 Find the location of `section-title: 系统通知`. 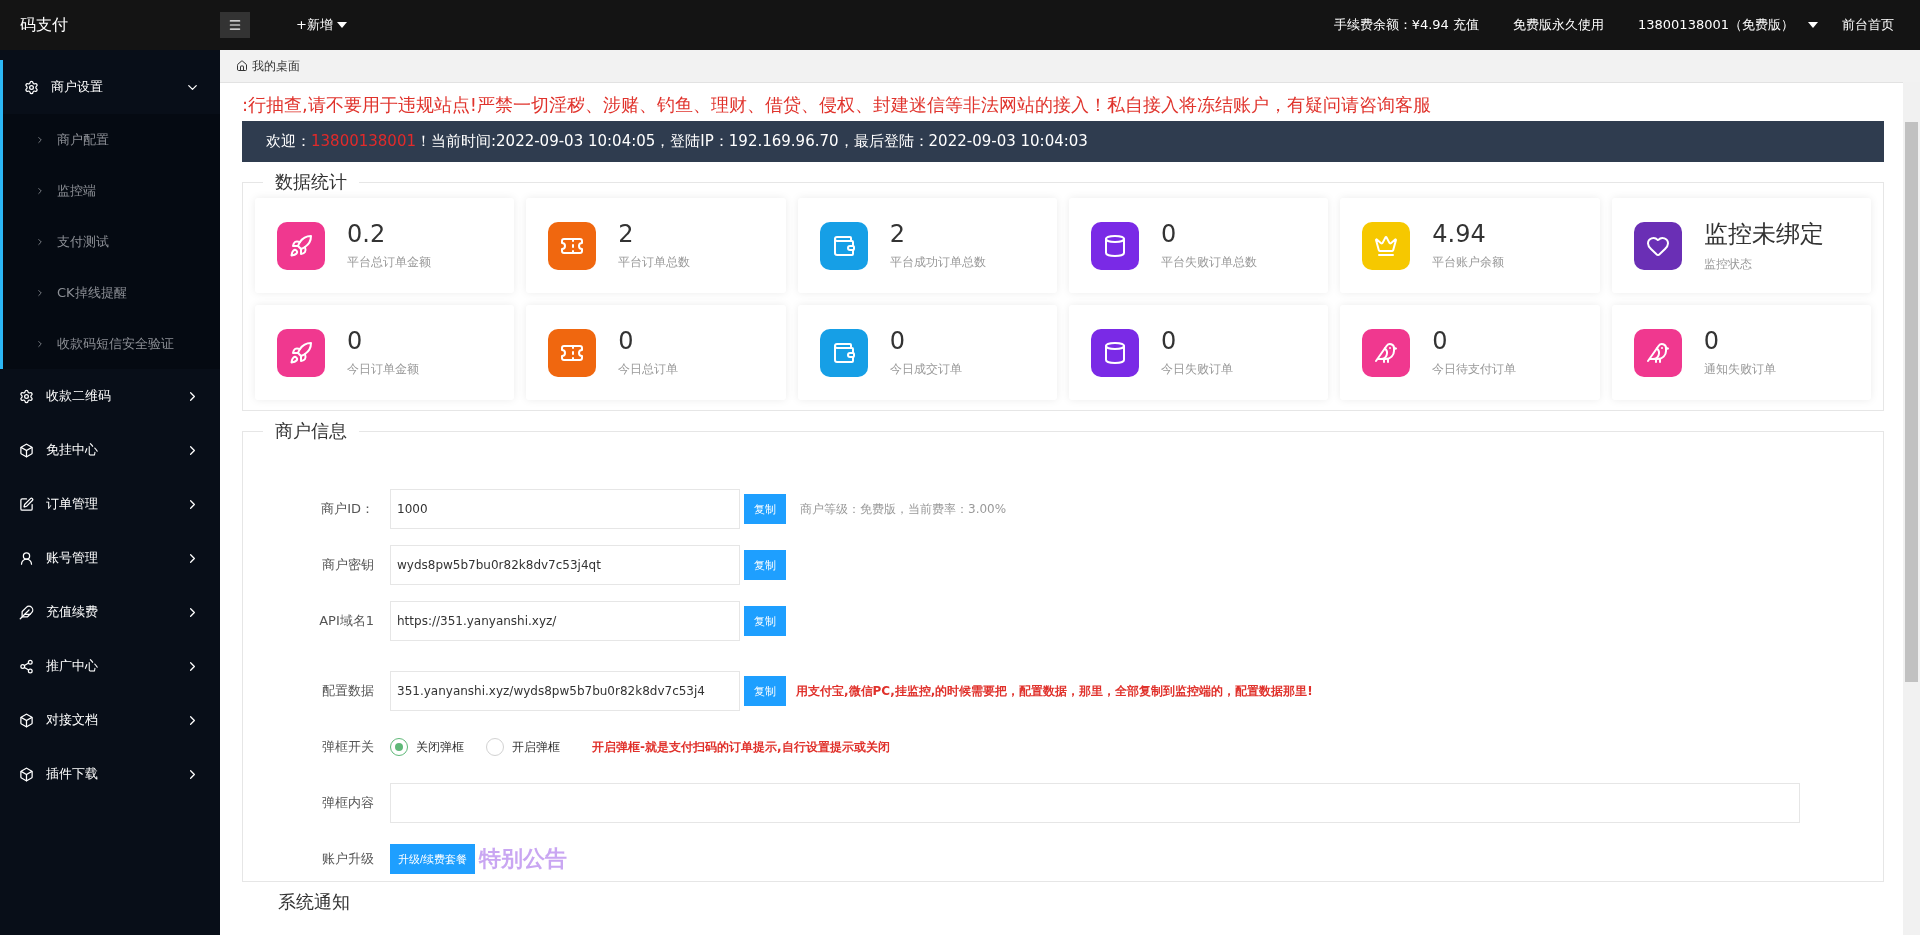

section-title: 系统通知 is located at coordinates (314, 902).